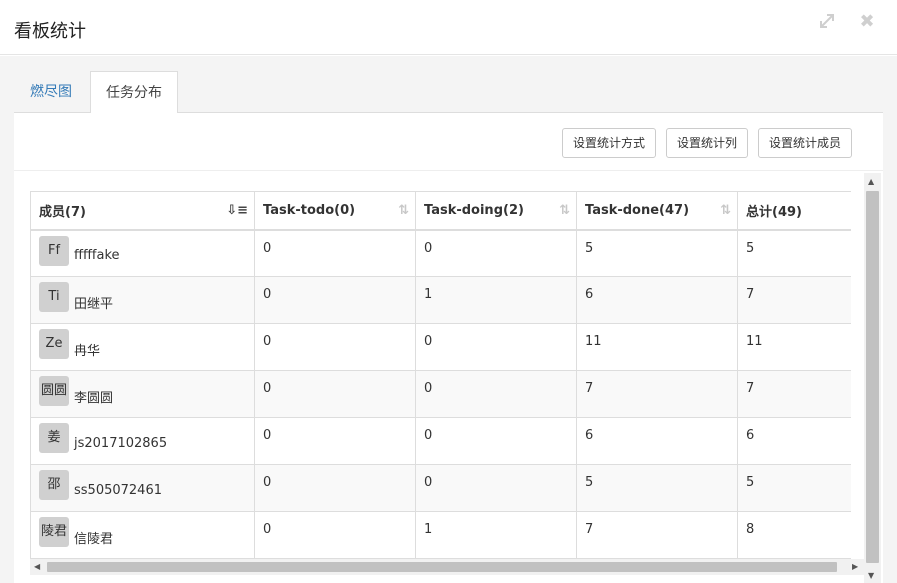 This screenshot has height=583, width=897. I want to click on avatar: Ti, so click(54, 297).